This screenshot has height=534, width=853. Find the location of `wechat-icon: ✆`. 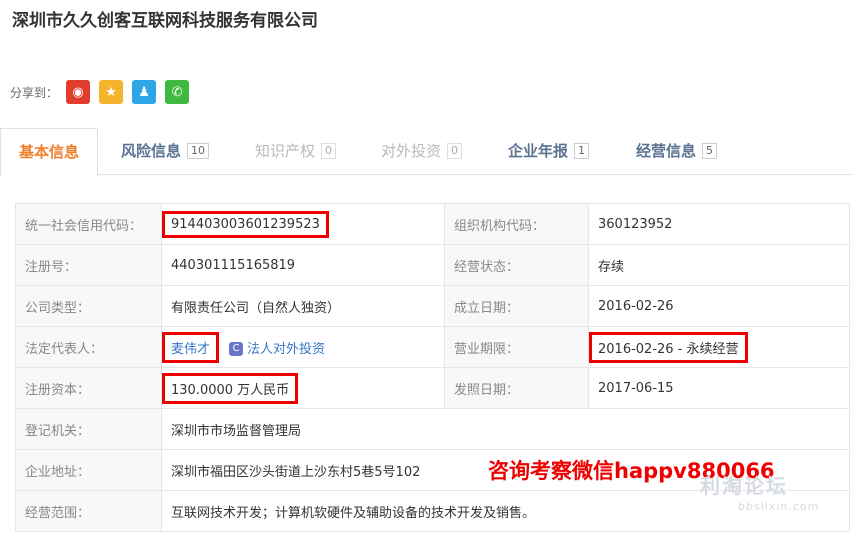

wechat-icon: ✆ is located at coordinates (177, 92).